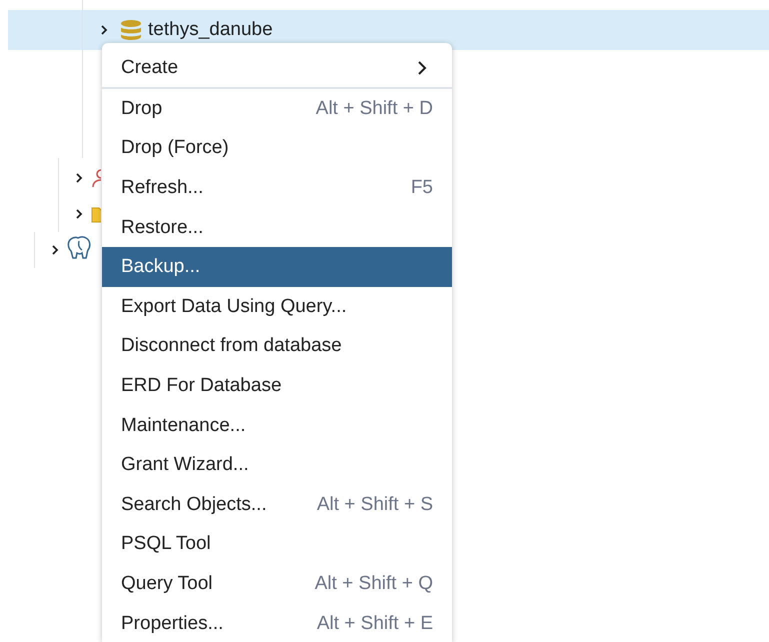 The image size is (769, 642). I want to click on shortcut-hint: Alt + Shift + D, so click(374, 109).